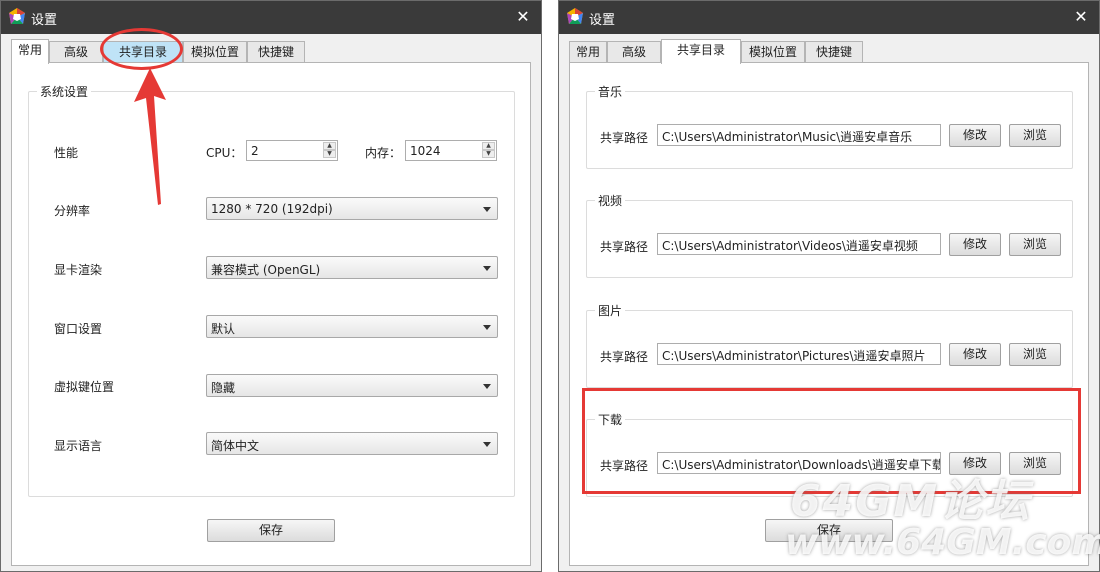 The height and width of the screenshot is (572, 1100). I want to click on video-browse-button: 浏览, so click(1035, 244).